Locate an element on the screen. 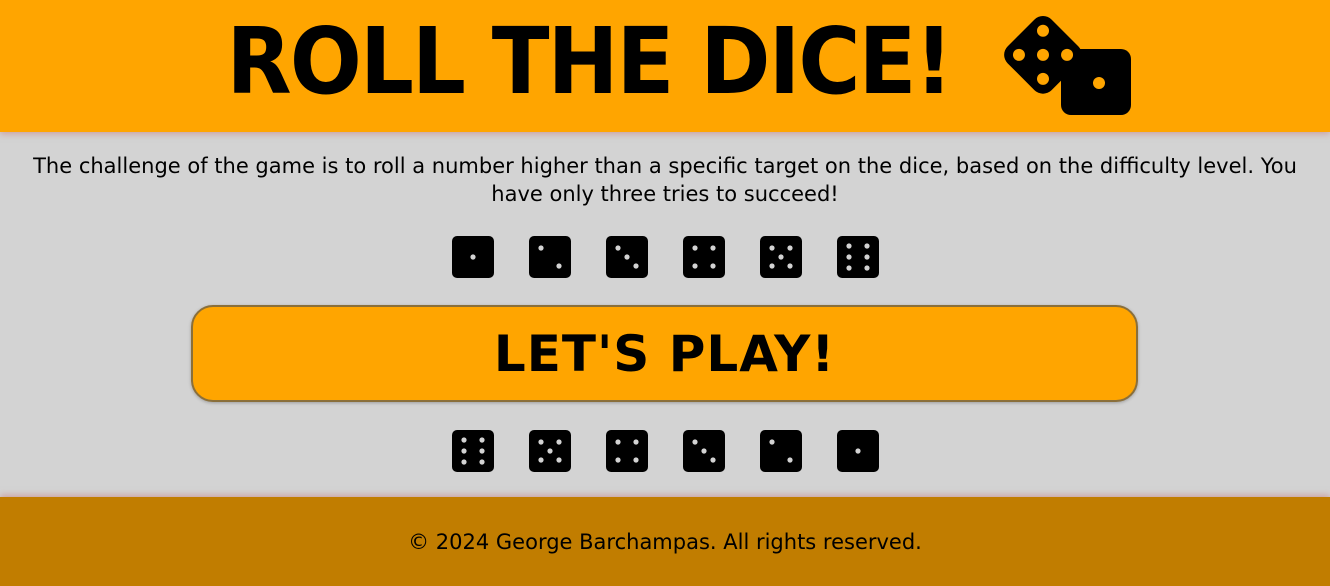 The height and width of the screenshot is (586, 1330). dice-icon is located at coordinates (1065, 63).